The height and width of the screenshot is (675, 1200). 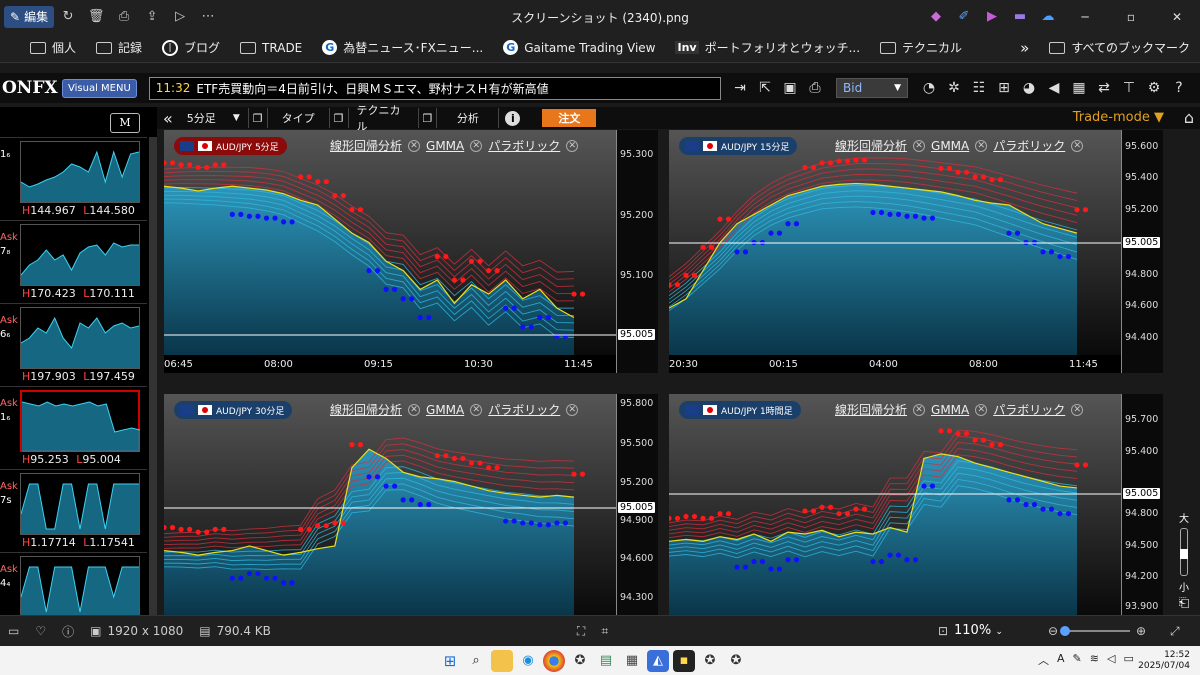 I want to click on zoom-slider, so click(x=1097, y=631).